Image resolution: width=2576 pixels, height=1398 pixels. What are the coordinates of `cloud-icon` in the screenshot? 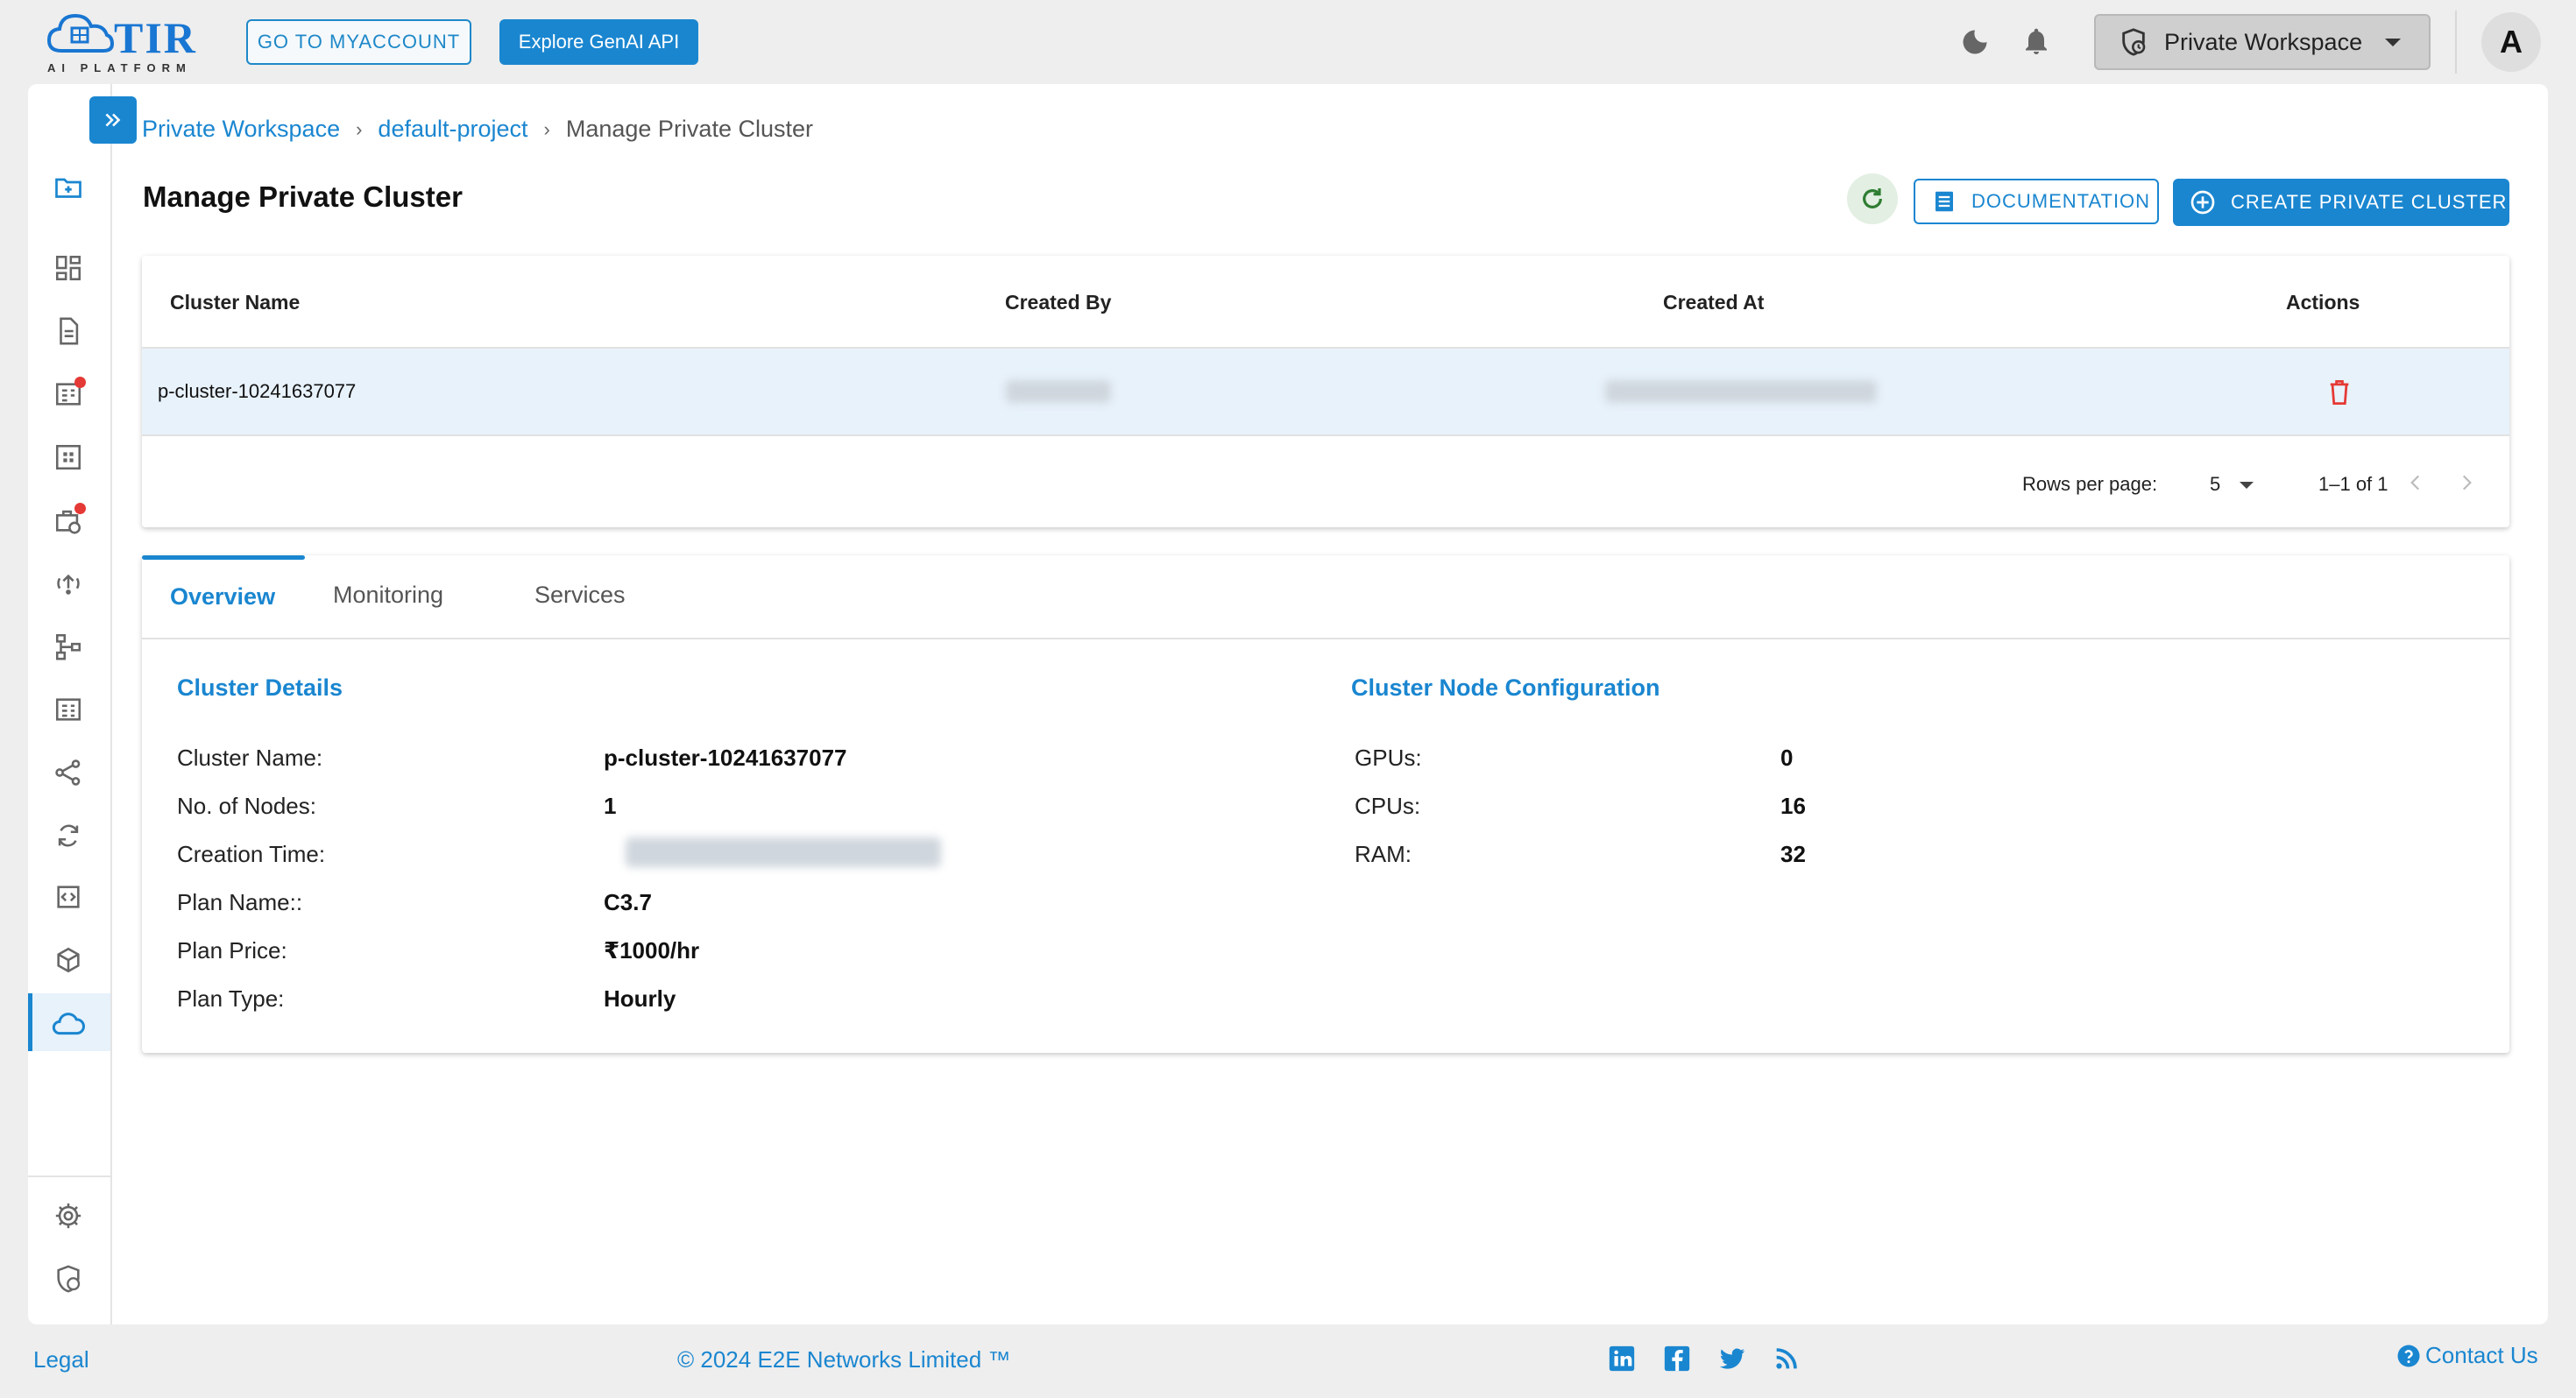 It's located at (68, 1024).